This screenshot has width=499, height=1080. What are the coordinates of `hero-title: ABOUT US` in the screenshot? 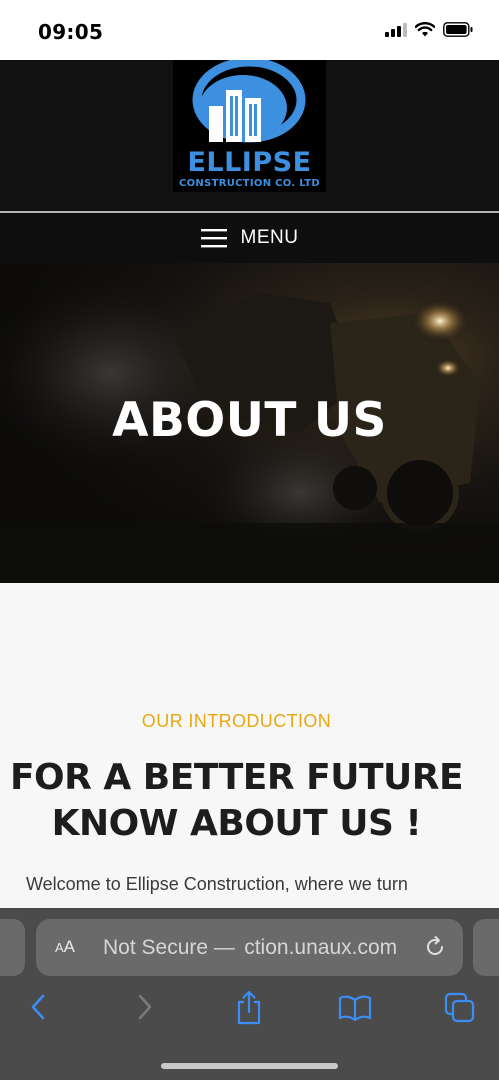 It's located at (249, 420).